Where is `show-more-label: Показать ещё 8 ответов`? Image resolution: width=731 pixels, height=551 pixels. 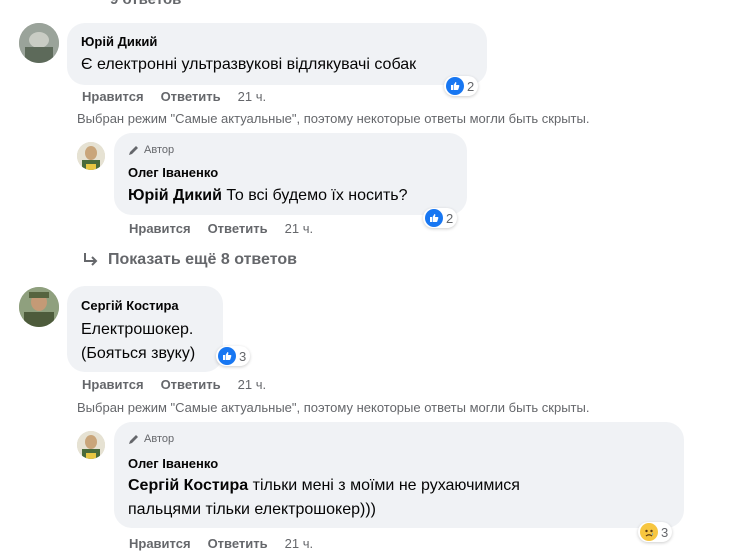 show-more-label: Показать ещё 8 ответов is located at coordinates (202, 259).